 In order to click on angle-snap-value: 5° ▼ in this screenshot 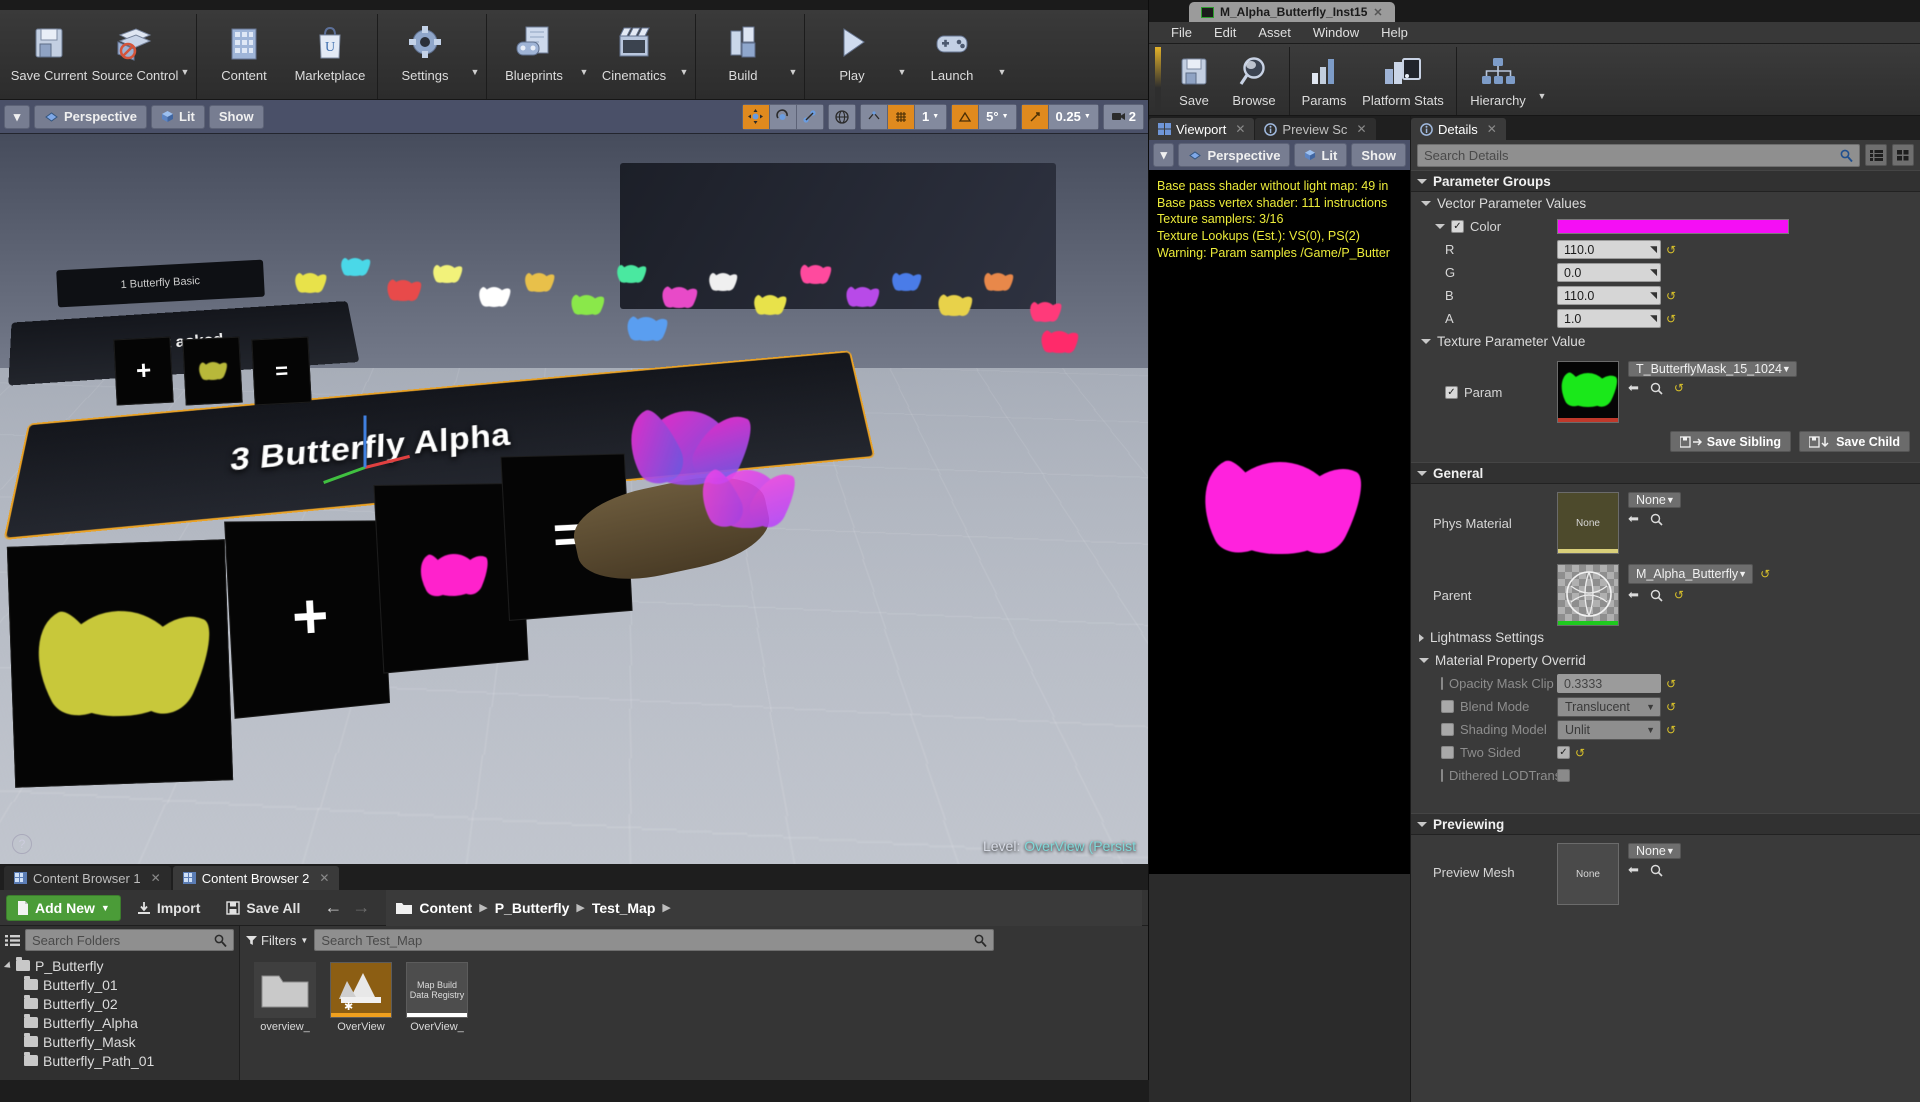, I will do `click(997, 116)`.